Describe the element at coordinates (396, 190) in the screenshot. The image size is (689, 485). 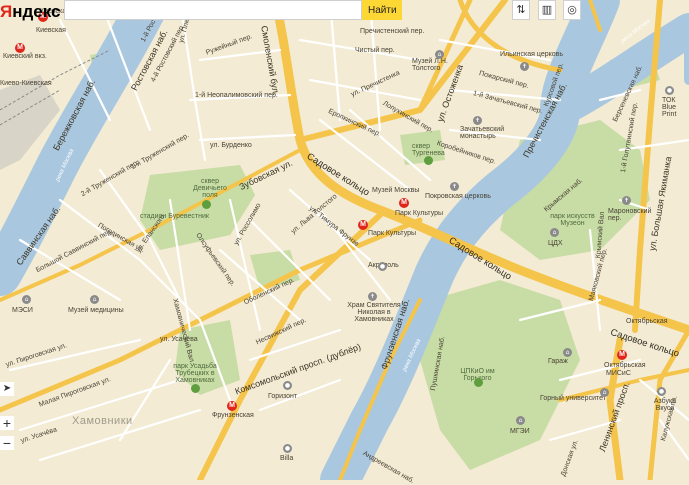
I see `poi-label: Музей Москвы` at that location.